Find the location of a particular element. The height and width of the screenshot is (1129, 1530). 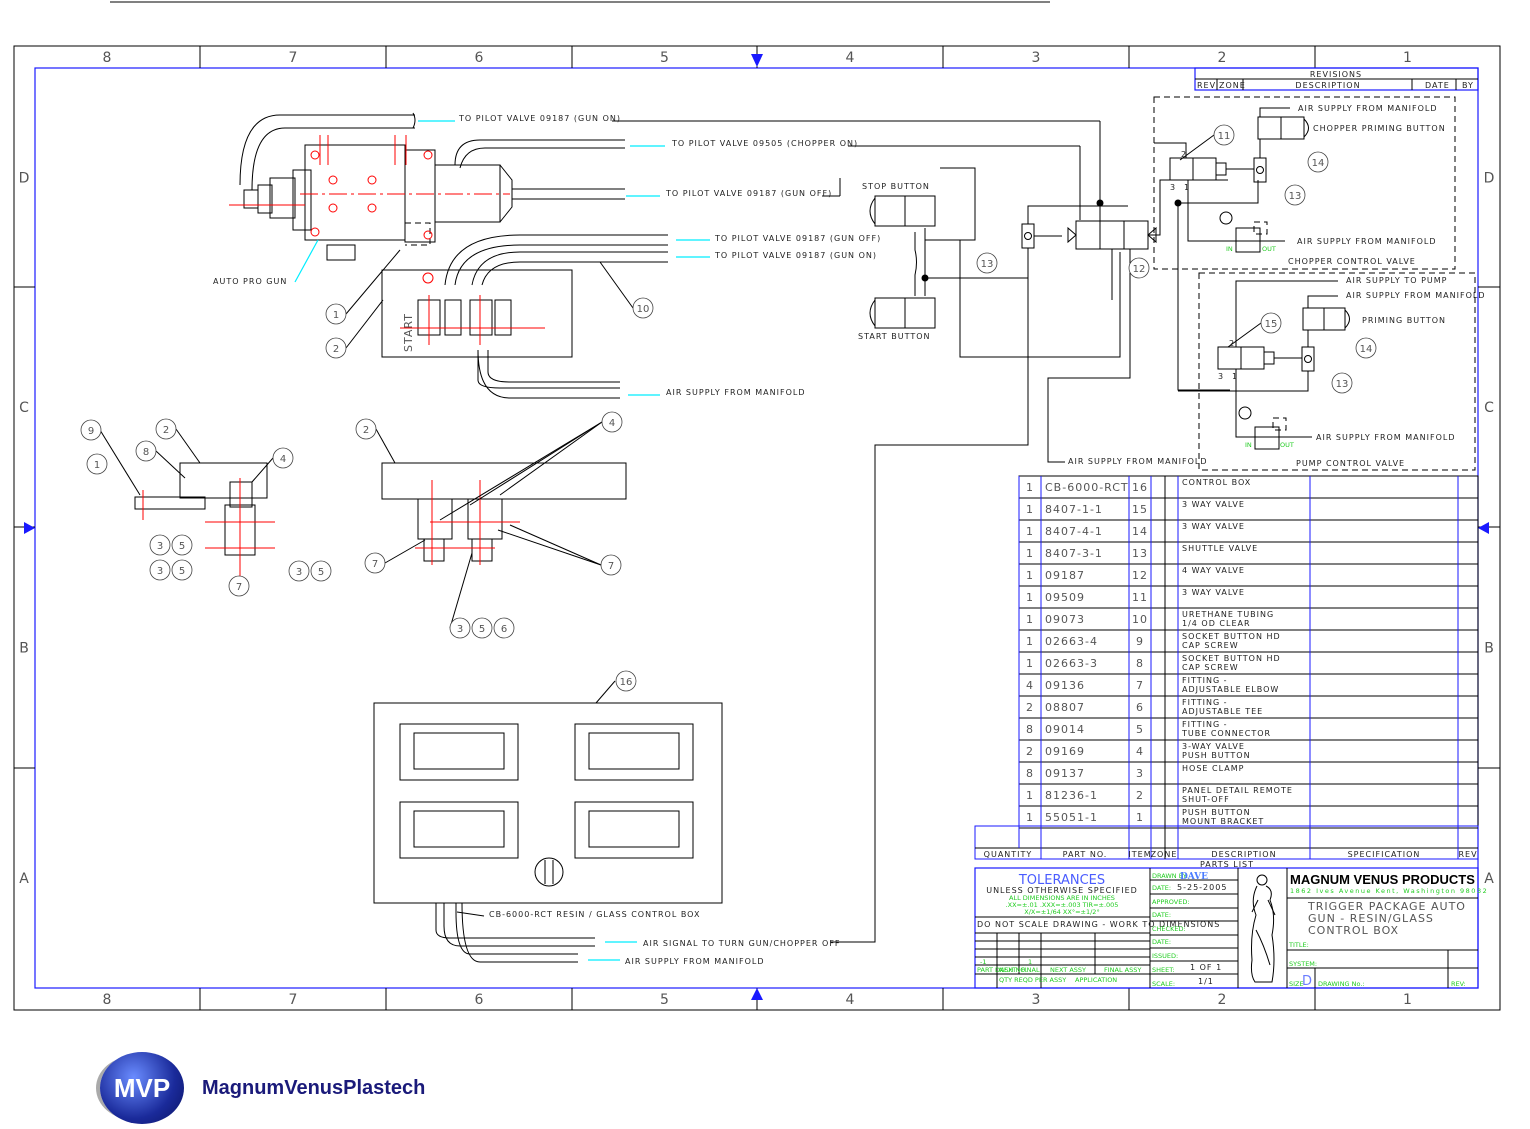

parts-list-row: 1 55051-1 1 PUSH BUTTONMOUNT BRACKET is located at coordinates (1248, 818).